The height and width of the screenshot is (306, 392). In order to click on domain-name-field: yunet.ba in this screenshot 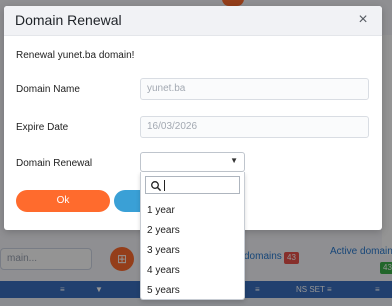, I will do `click(254, 89)`.